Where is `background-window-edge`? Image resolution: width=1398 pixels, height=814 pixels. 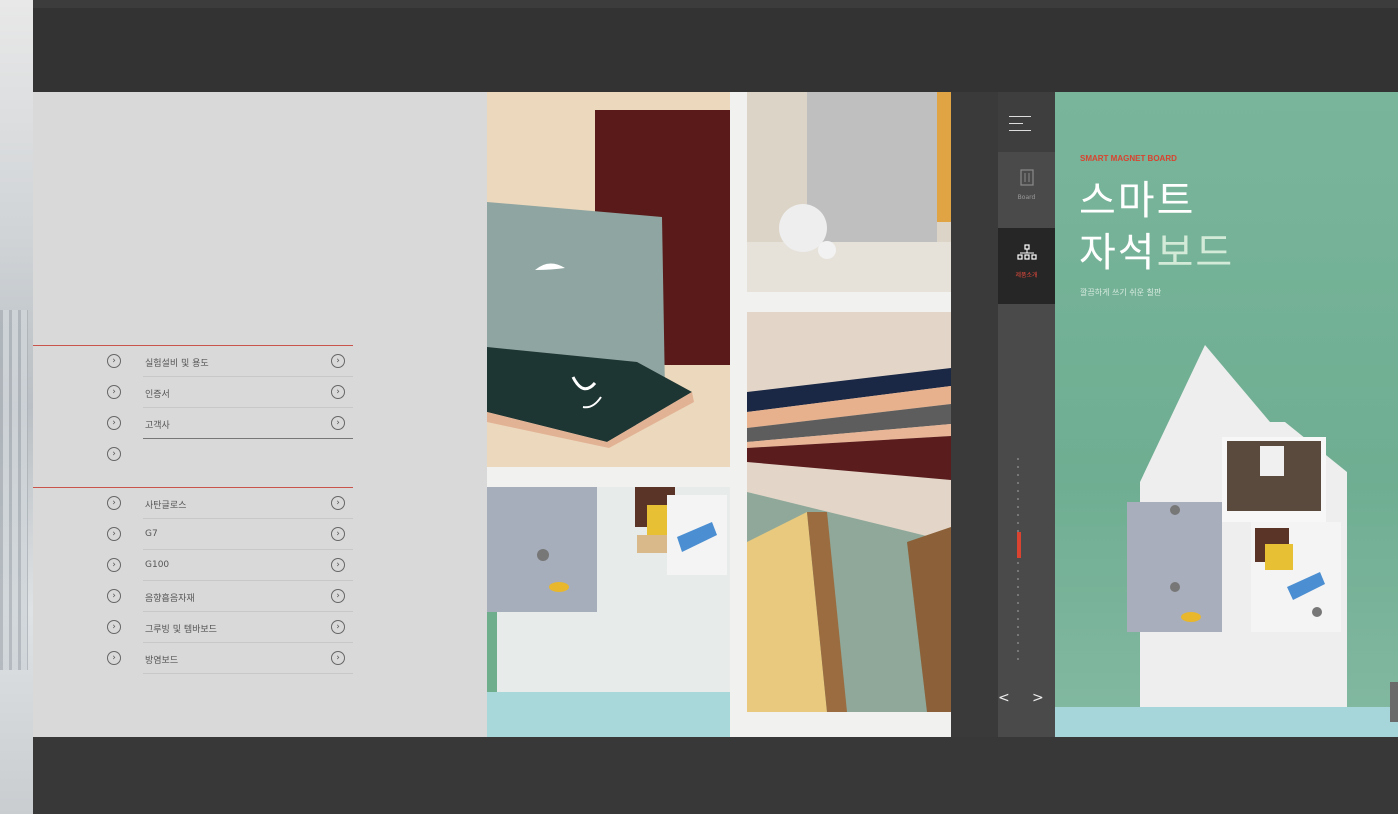 background-window-edge is located at coordinates (16, 407).